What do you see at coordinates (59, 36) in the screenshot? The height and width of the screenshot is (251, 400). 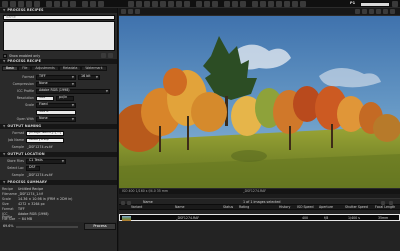 I see `recipe-list` at bounding box center [59, 36].